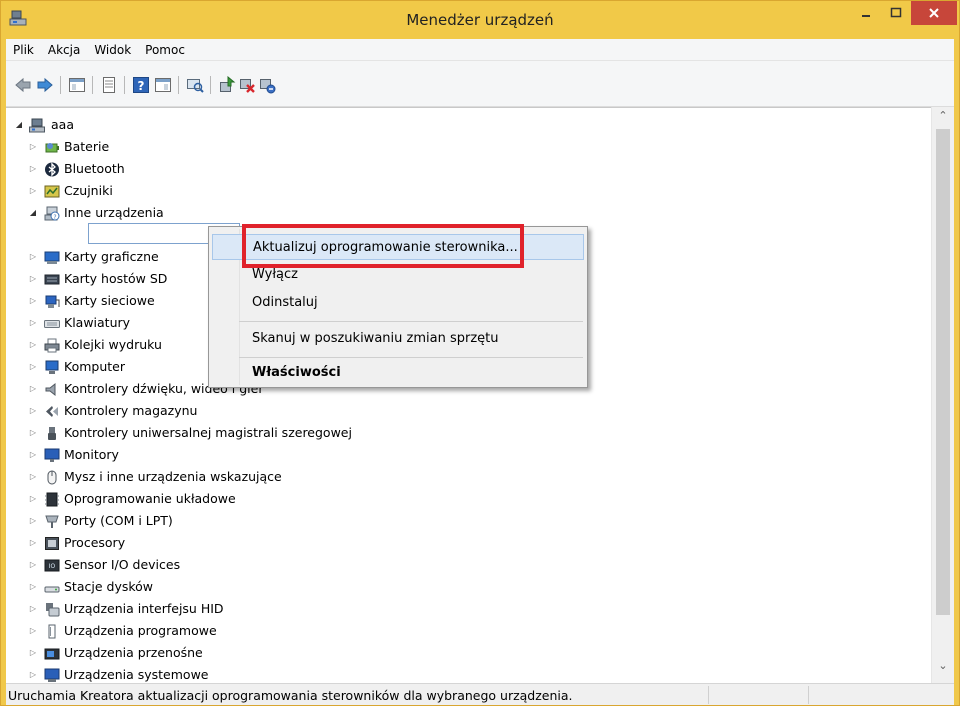 Image resolution: width=960 pixels, height=706 pixels. What do you see at coordinates (256, 609) in the screenshot?
I see `tree-category-item: ▷ Urządzenia interfejsu HID` at bounding box center [256, 609].